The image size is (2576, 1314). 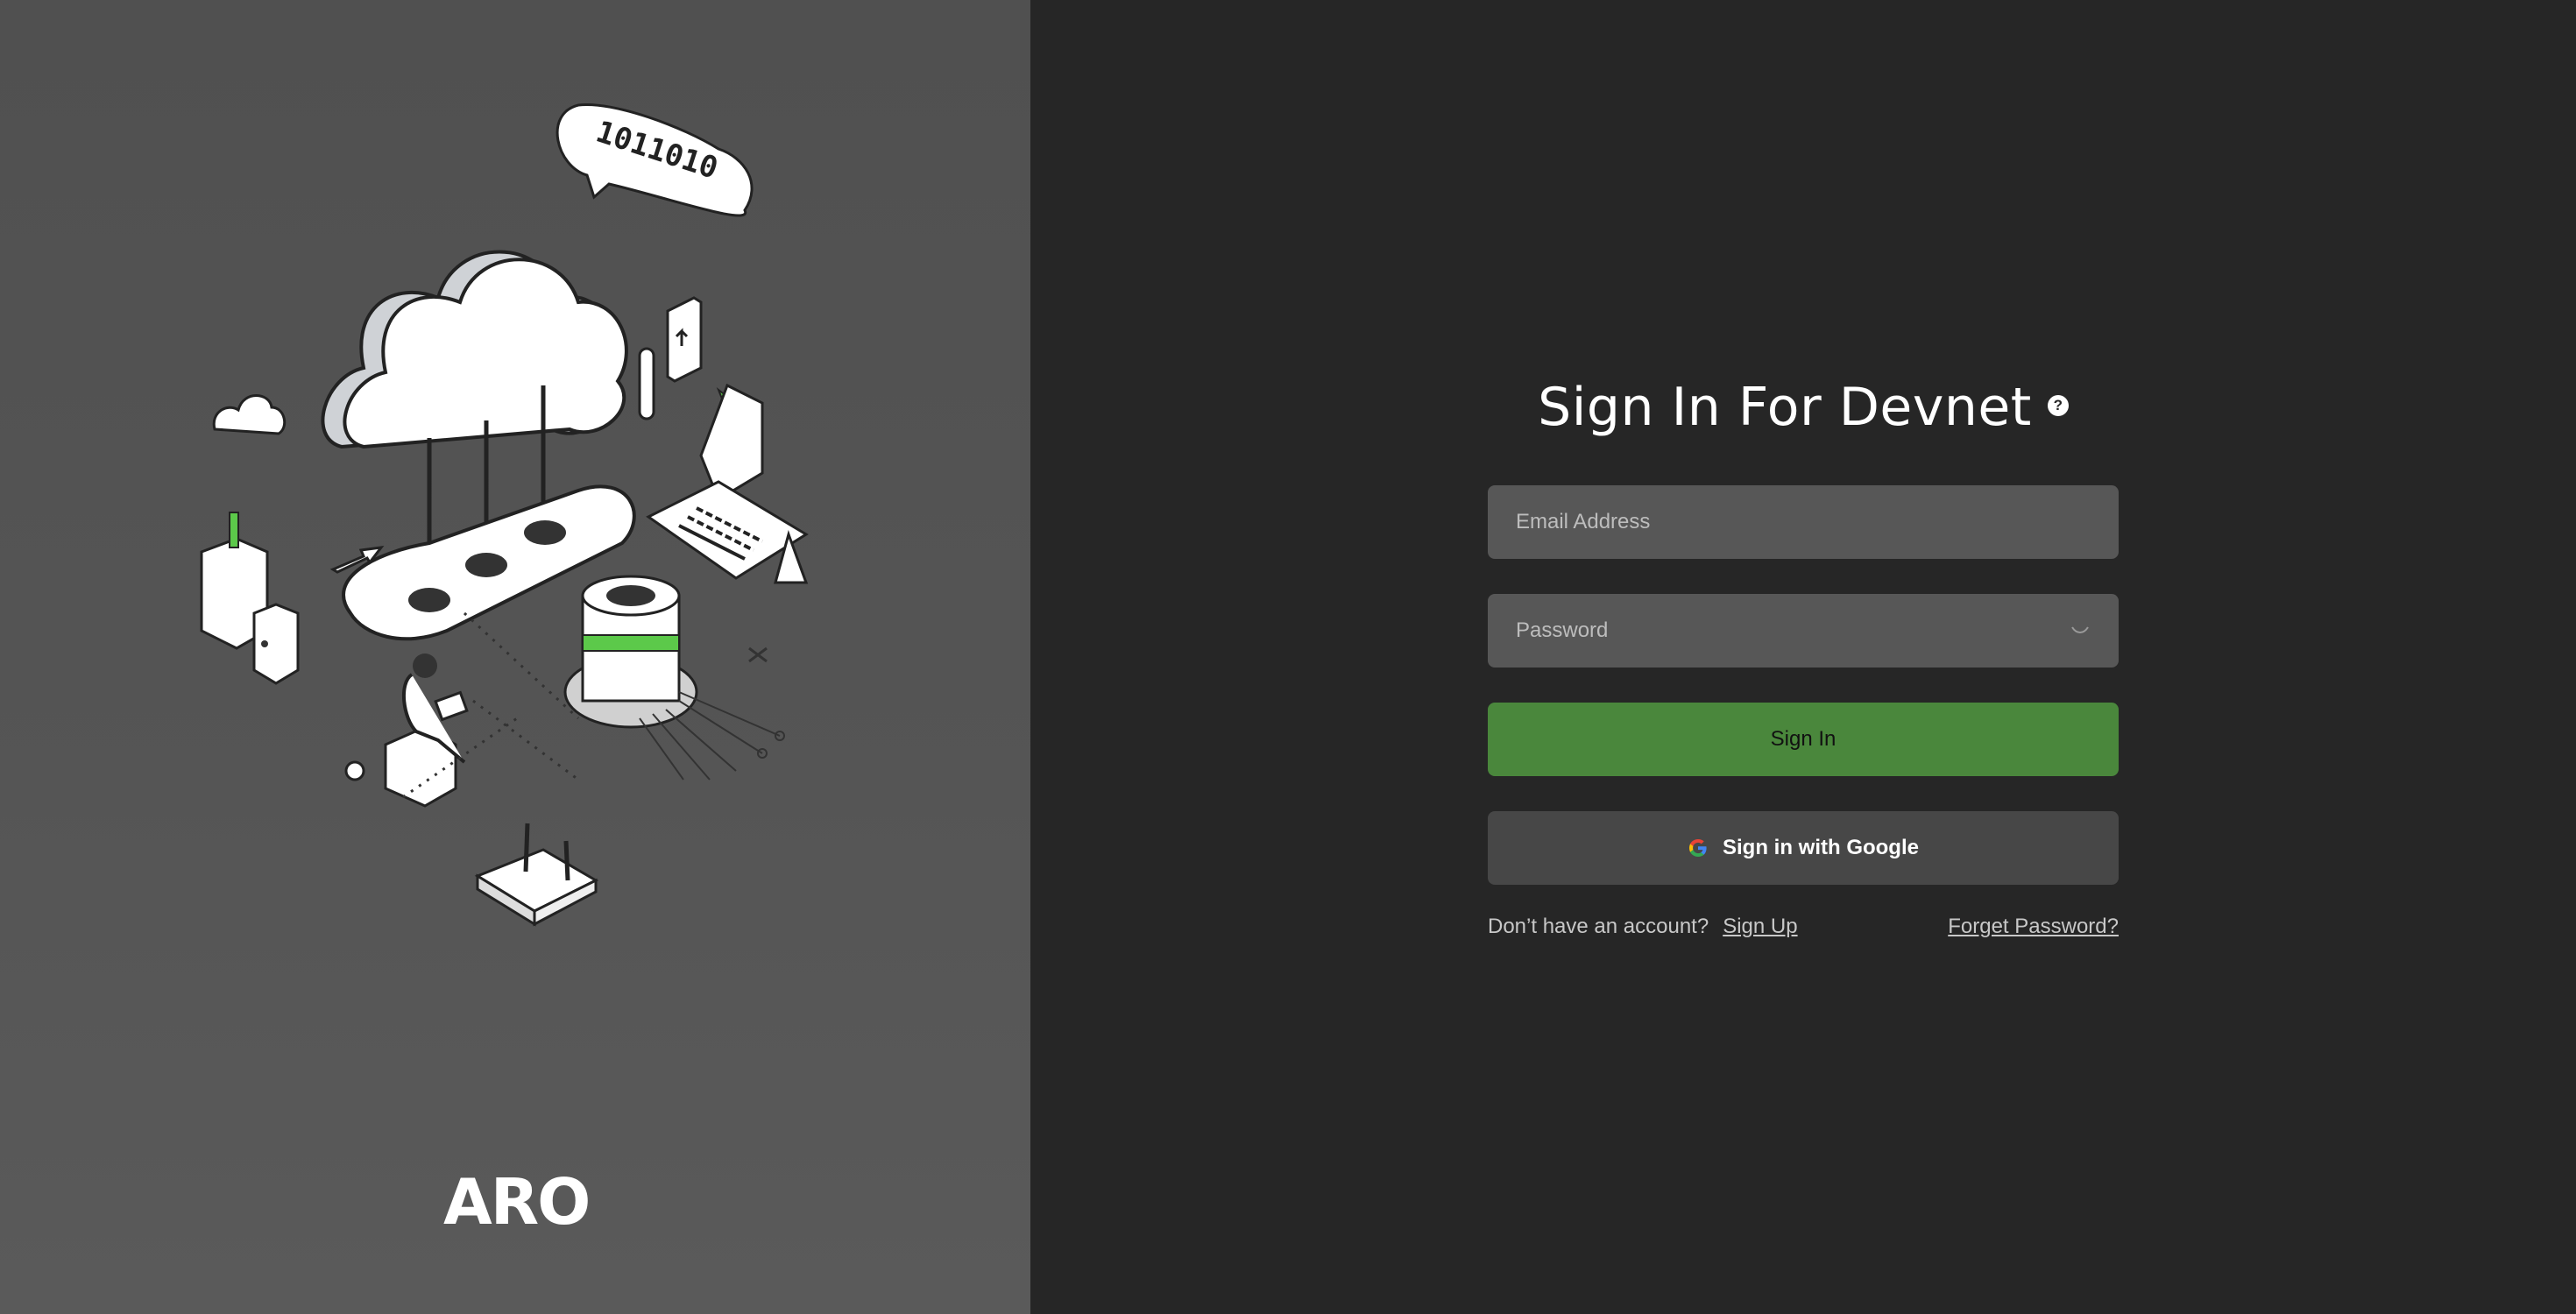 What do you see at coordinates (2058, 406) in the screenshot?
I see `help-icon: ?` at bounding box center [2058, 406].